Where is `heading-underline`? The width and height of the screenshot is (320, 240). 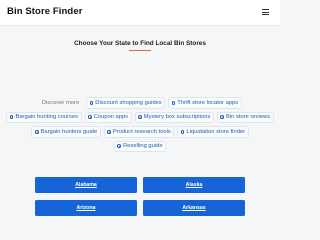
heading-underline is located at coordinates (140, 51).